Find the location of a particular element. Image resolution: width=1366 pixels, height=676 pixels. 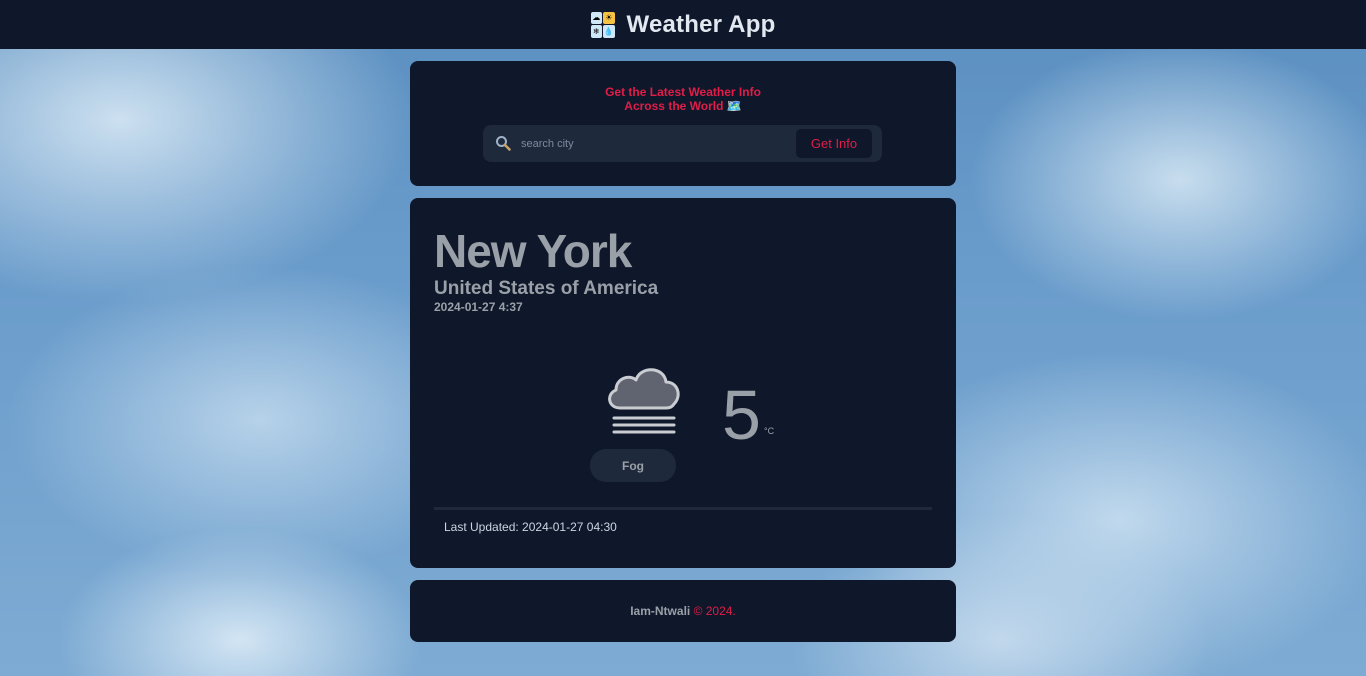

search-input is located at coordinates (651, 143).